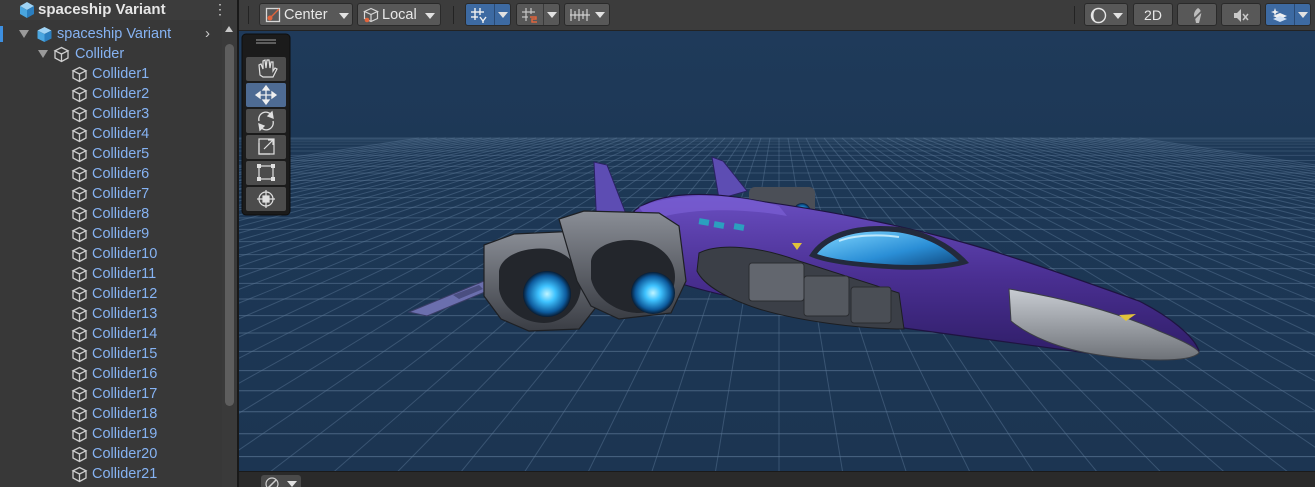 Image resolution: width=1315 pixels, height=487 pixels. I want to click on grid-snap-icon, so click(479, 15).